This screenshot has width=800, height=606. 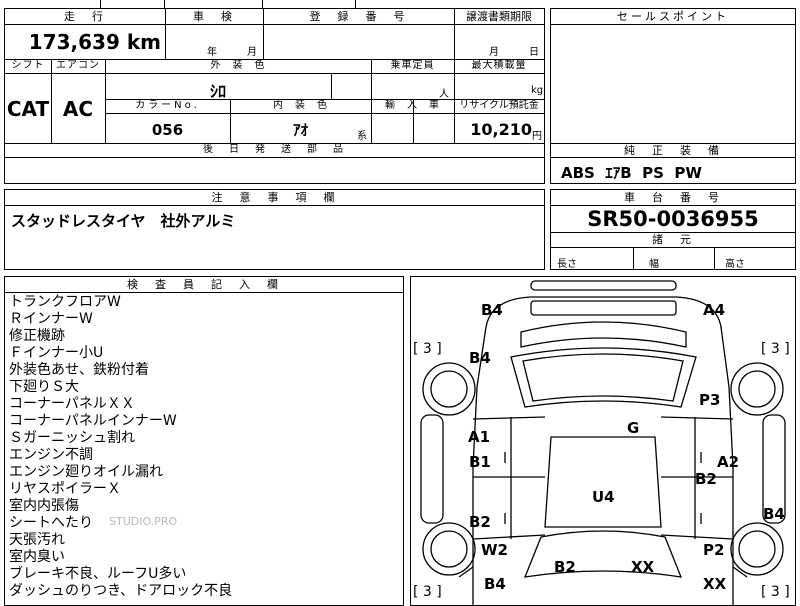 What do you see at coordinates (537, 90) in the screenshot?
I see `load-unit: kg` at bounding box center [537, 90].